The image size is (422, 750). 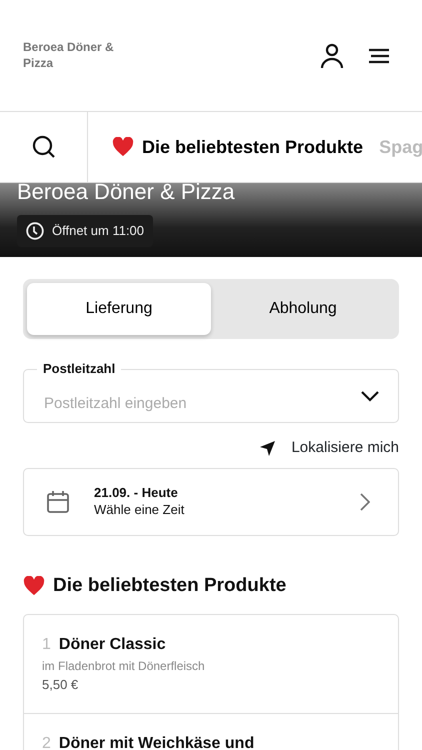 What do you see at coordinates (124, 666) in the screenshot?
I see `product-description: im Fladenbrot mit Dönerfleisch` at bounding box center [124, 666].